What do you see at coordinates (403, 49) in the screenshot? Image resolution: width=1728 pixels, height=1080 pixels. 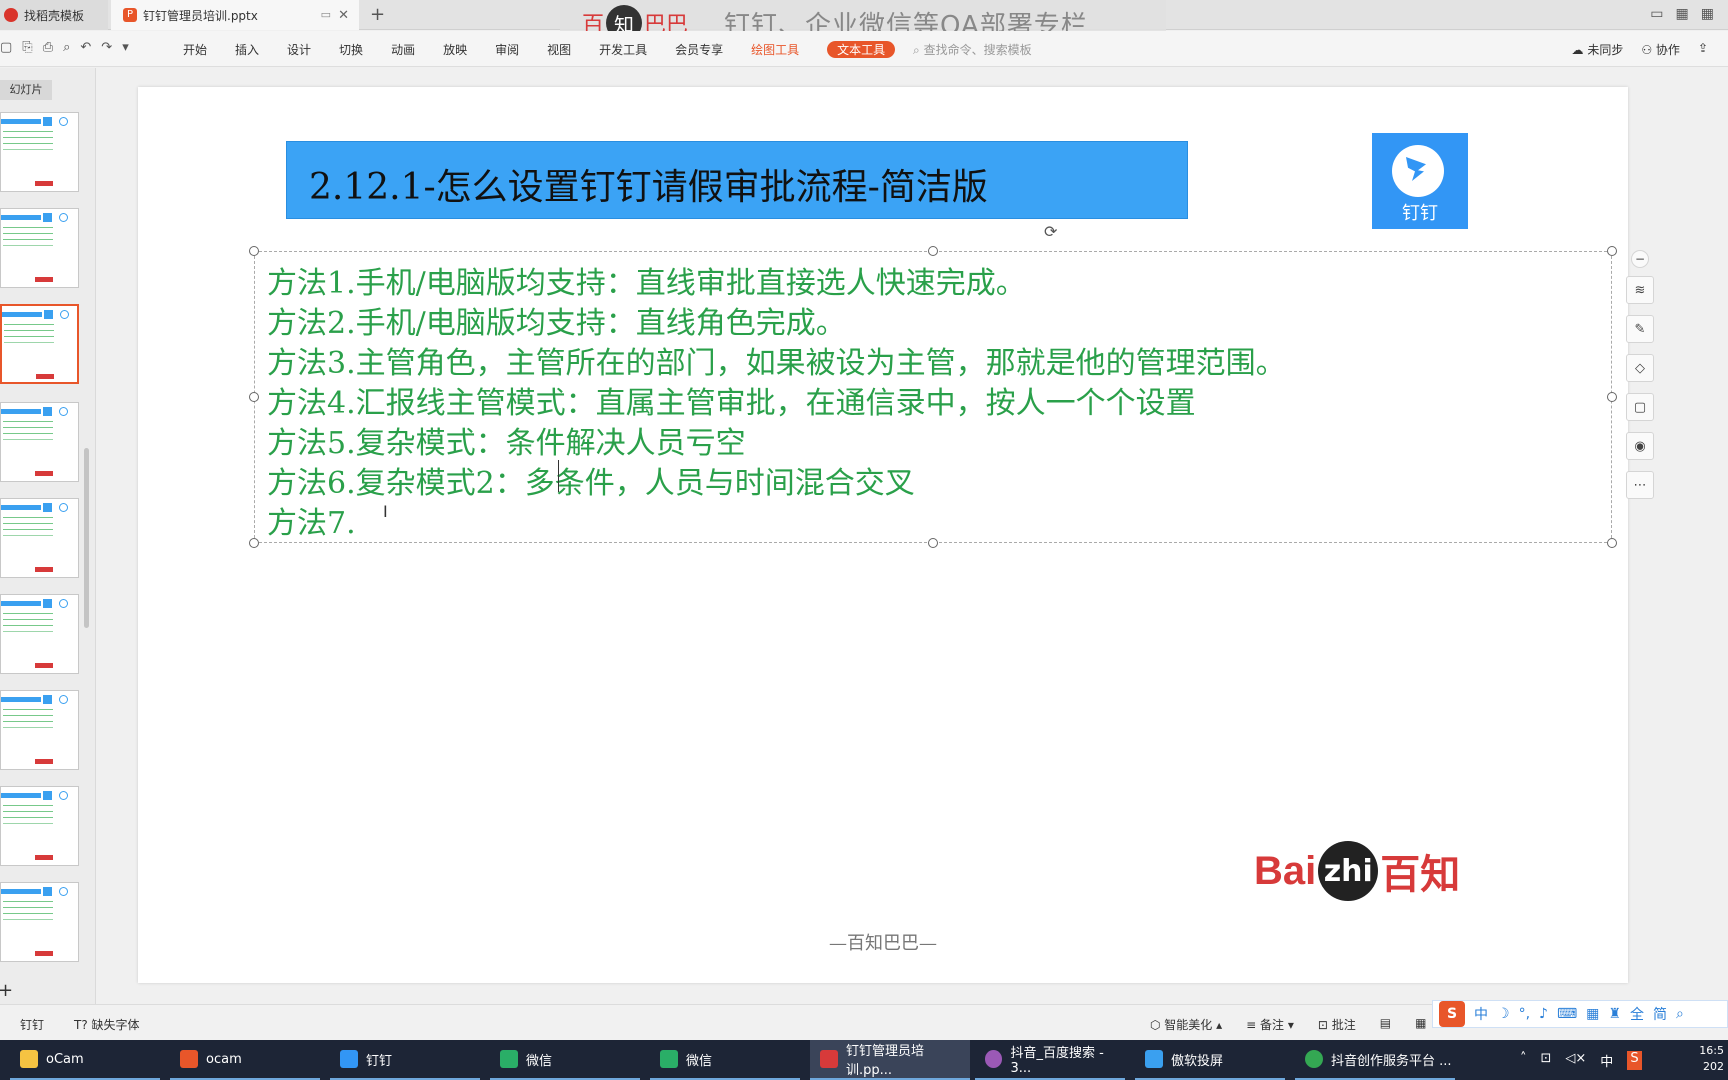 I see `menu-animation: 动画` at bounding box center [403, 49].